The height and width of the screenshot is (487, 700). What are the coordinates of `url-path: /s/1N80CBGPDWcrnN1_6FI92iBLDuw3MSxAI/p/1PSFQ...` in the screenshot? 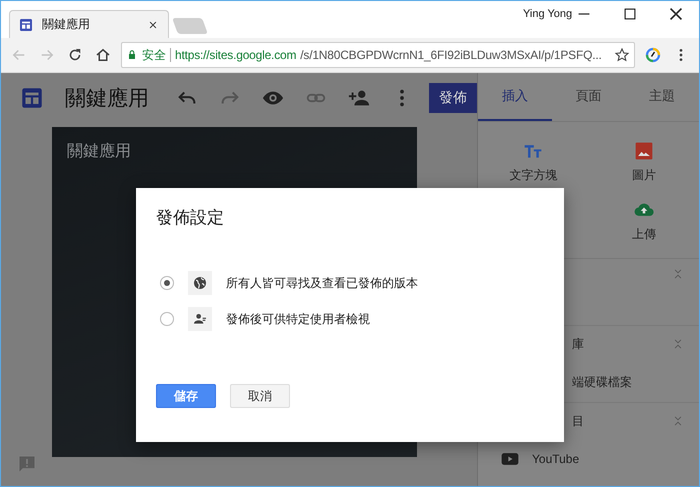 It's located at (451, 55).